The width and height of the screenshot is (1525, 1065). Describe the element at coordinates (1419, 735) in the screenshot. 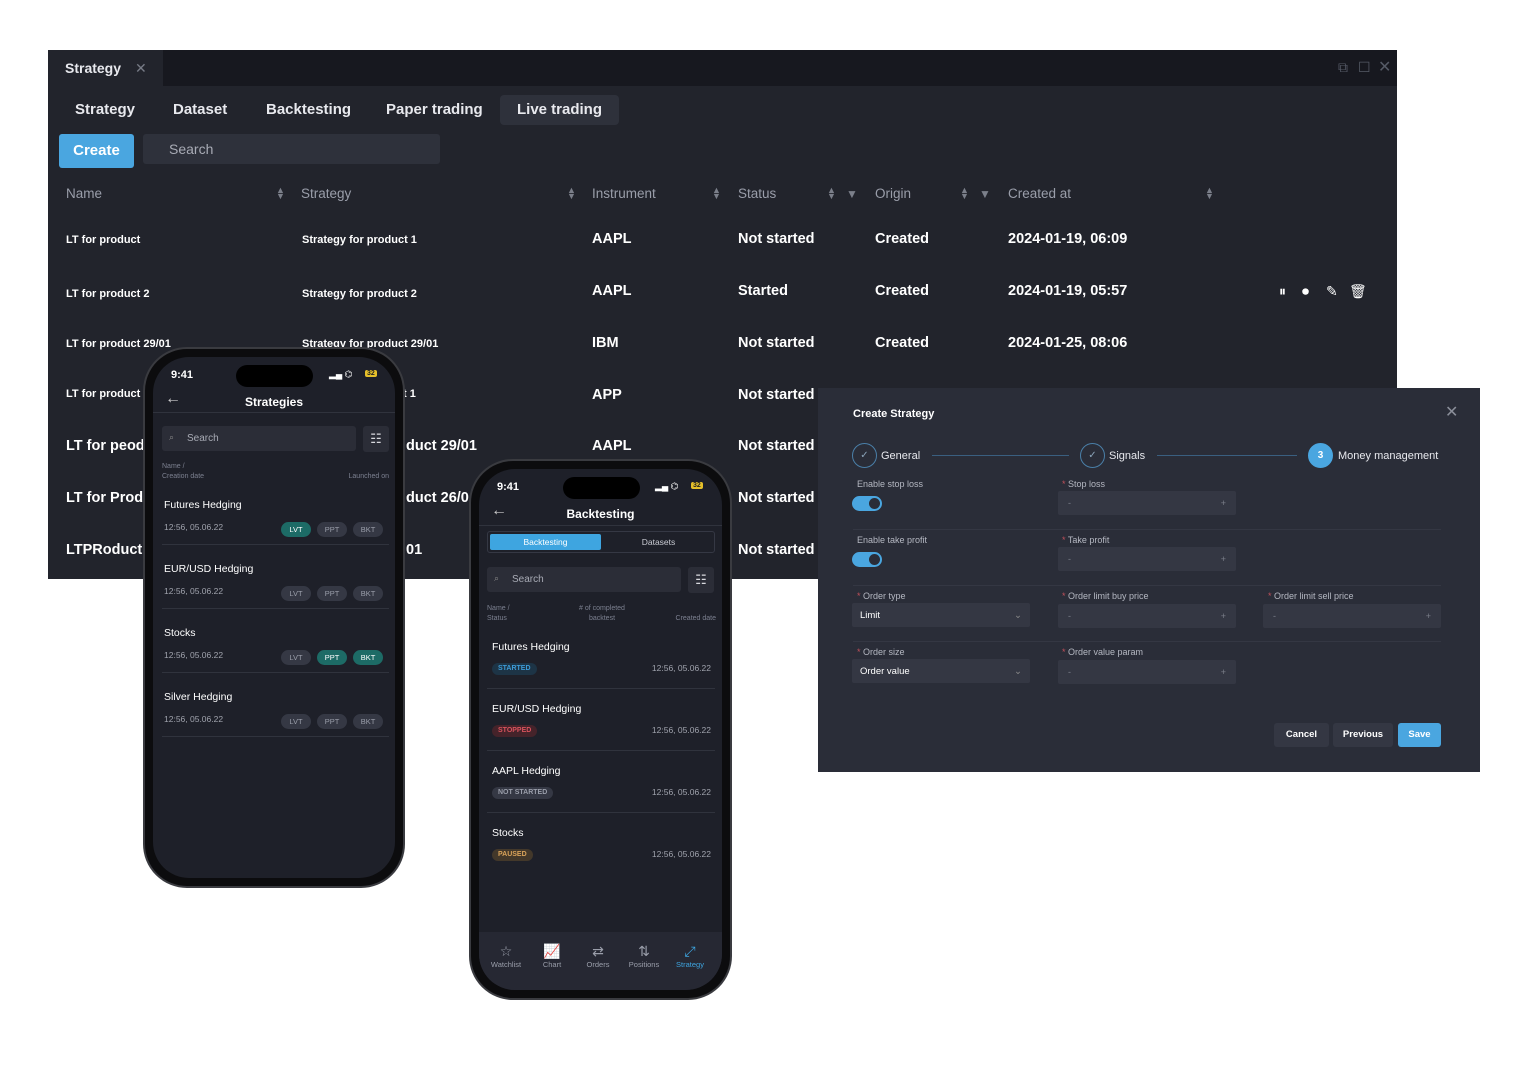

I see `save-button: Save` at that location.